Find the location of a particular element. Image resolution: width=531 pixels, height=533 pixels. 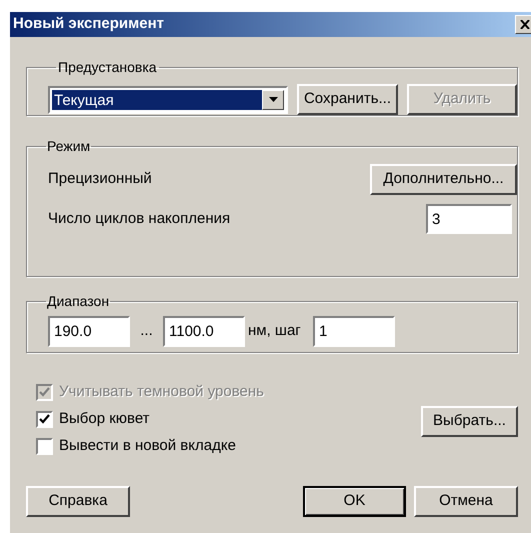

checkbox-label: Вывести в новой вкладке is located at coordinates (147, 446).